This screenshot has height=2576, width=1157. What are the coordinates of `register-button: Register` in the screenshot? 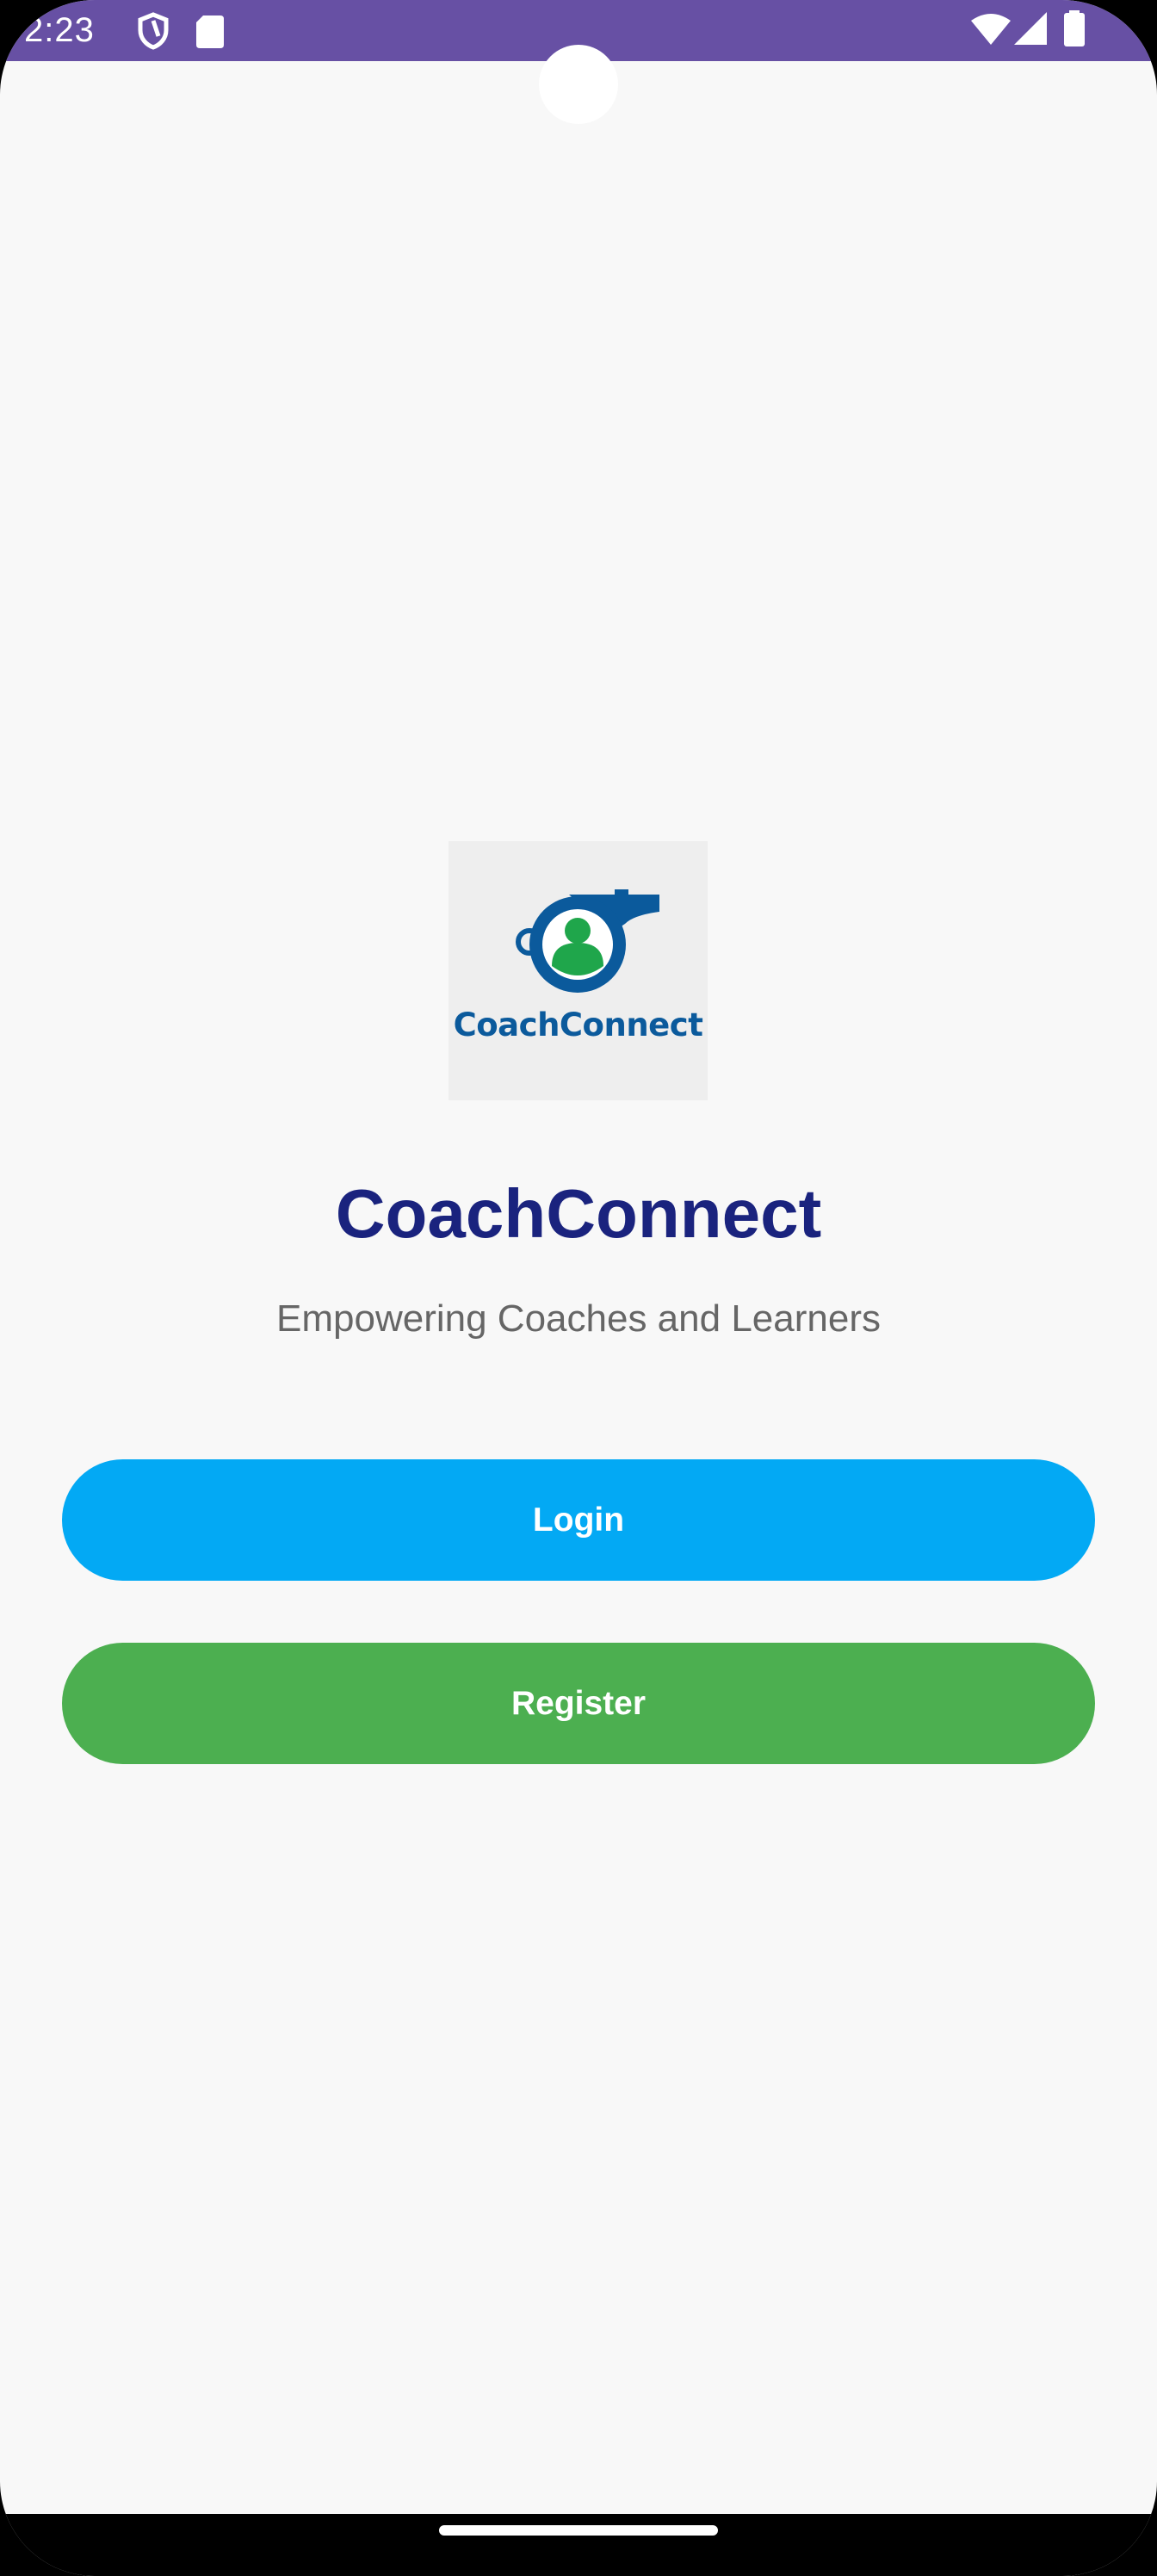 It's located at (579, 1704).